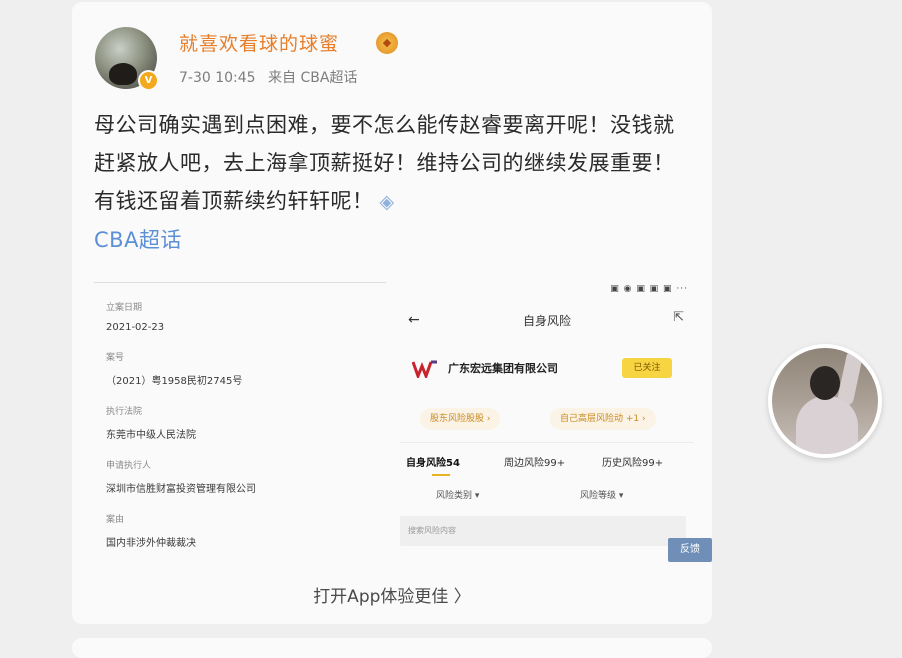 This screenshot has height=658, width=902. I want to click on company-name: 广东宏远集团有限公司, so click(503, 368).